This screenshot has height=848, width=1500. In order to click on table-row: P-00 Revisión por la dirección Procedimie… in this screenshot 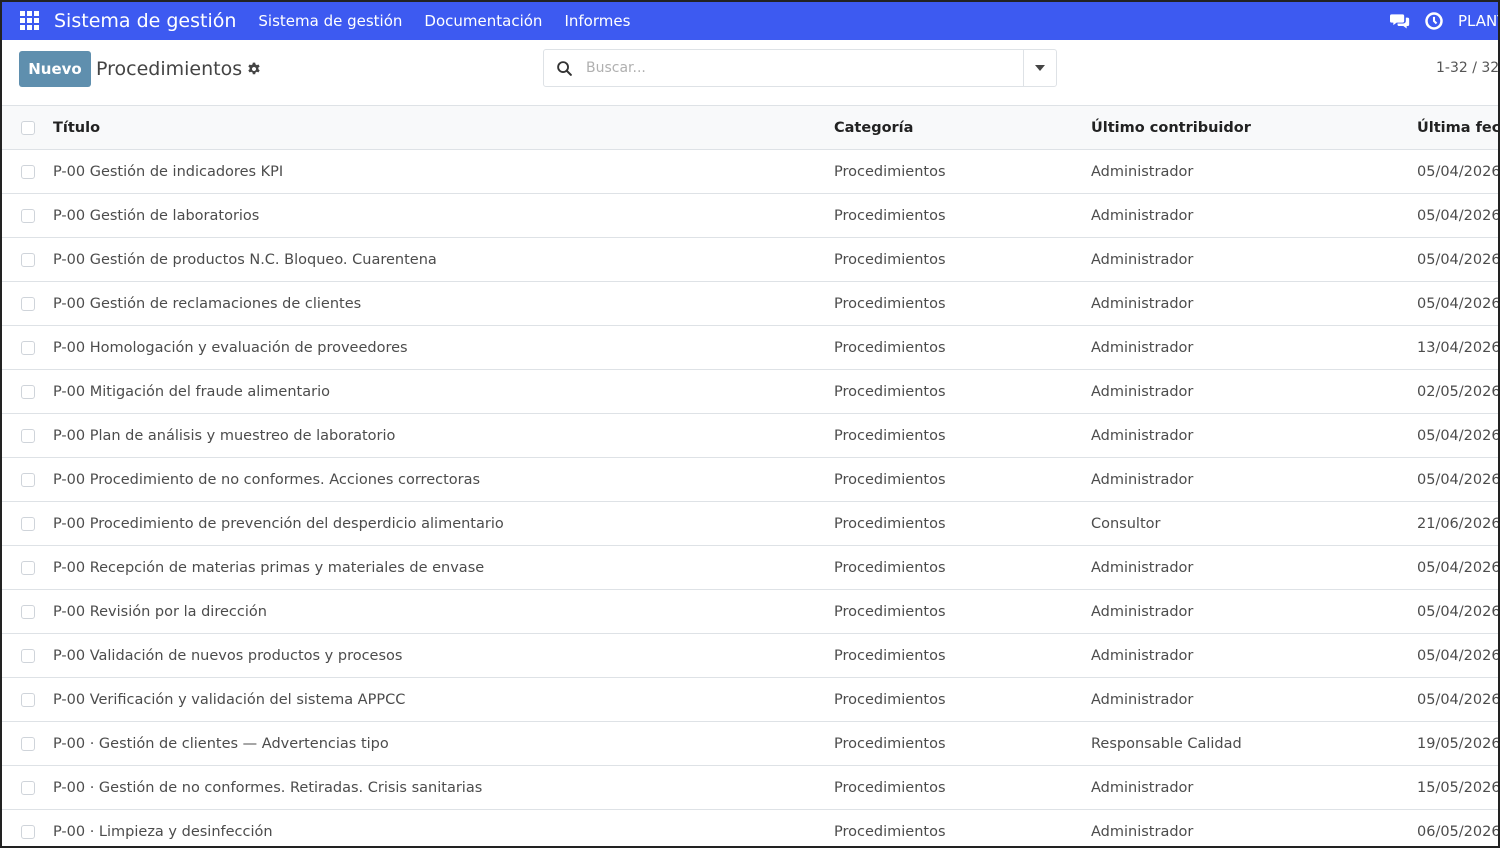, I will do `click(750, 612)`.